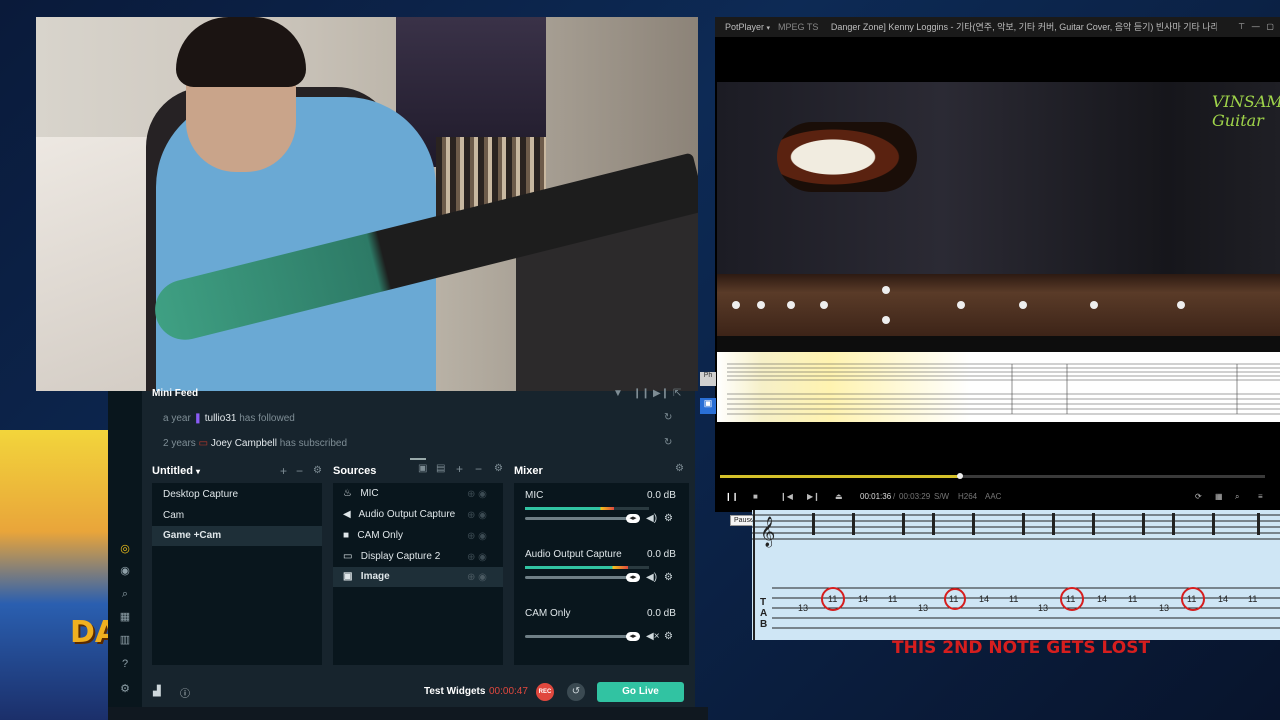 The height and width of the screenshot is (720, 1280). Describe the element at coordinates (125, 571) in the screenshot. I see `compass-icon: ◉` at that location.